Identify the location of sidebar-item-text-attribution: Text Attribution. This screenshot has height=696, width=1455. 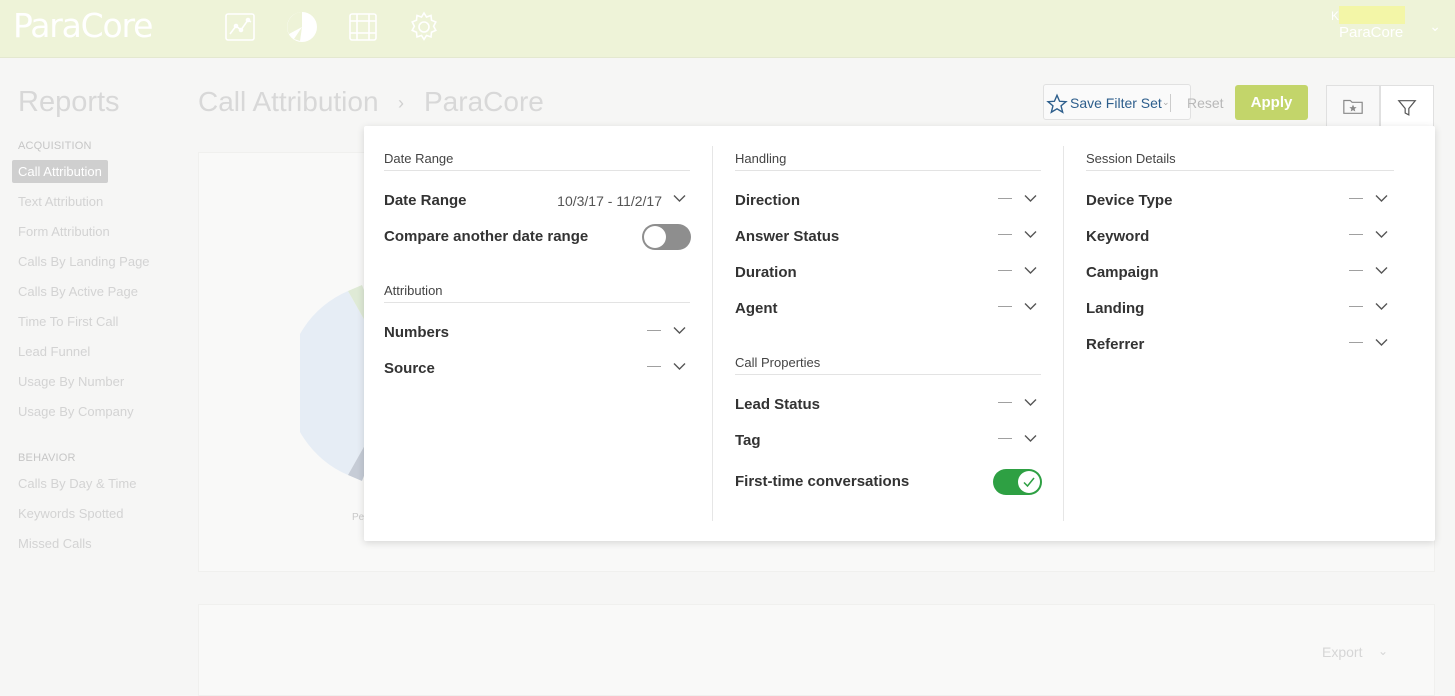
(60, 201).